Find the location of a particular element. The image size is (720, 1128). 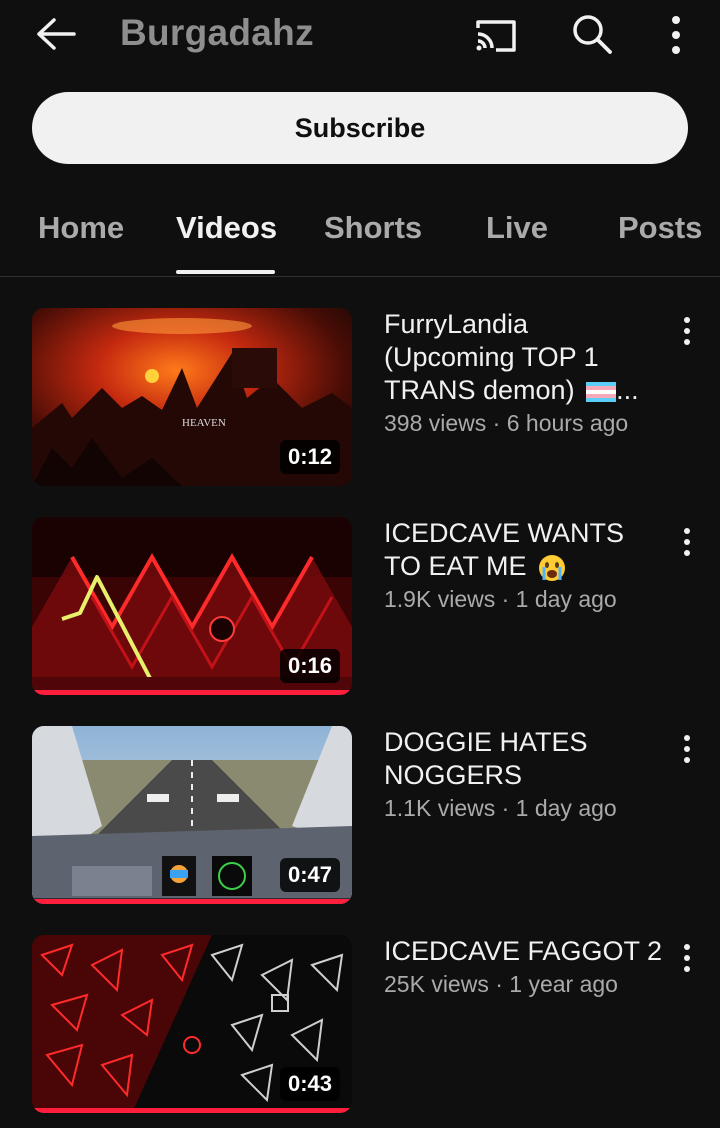

video-title-text: ICEDCAVE FAGGOT 2 is located at coordinates (523, 951).